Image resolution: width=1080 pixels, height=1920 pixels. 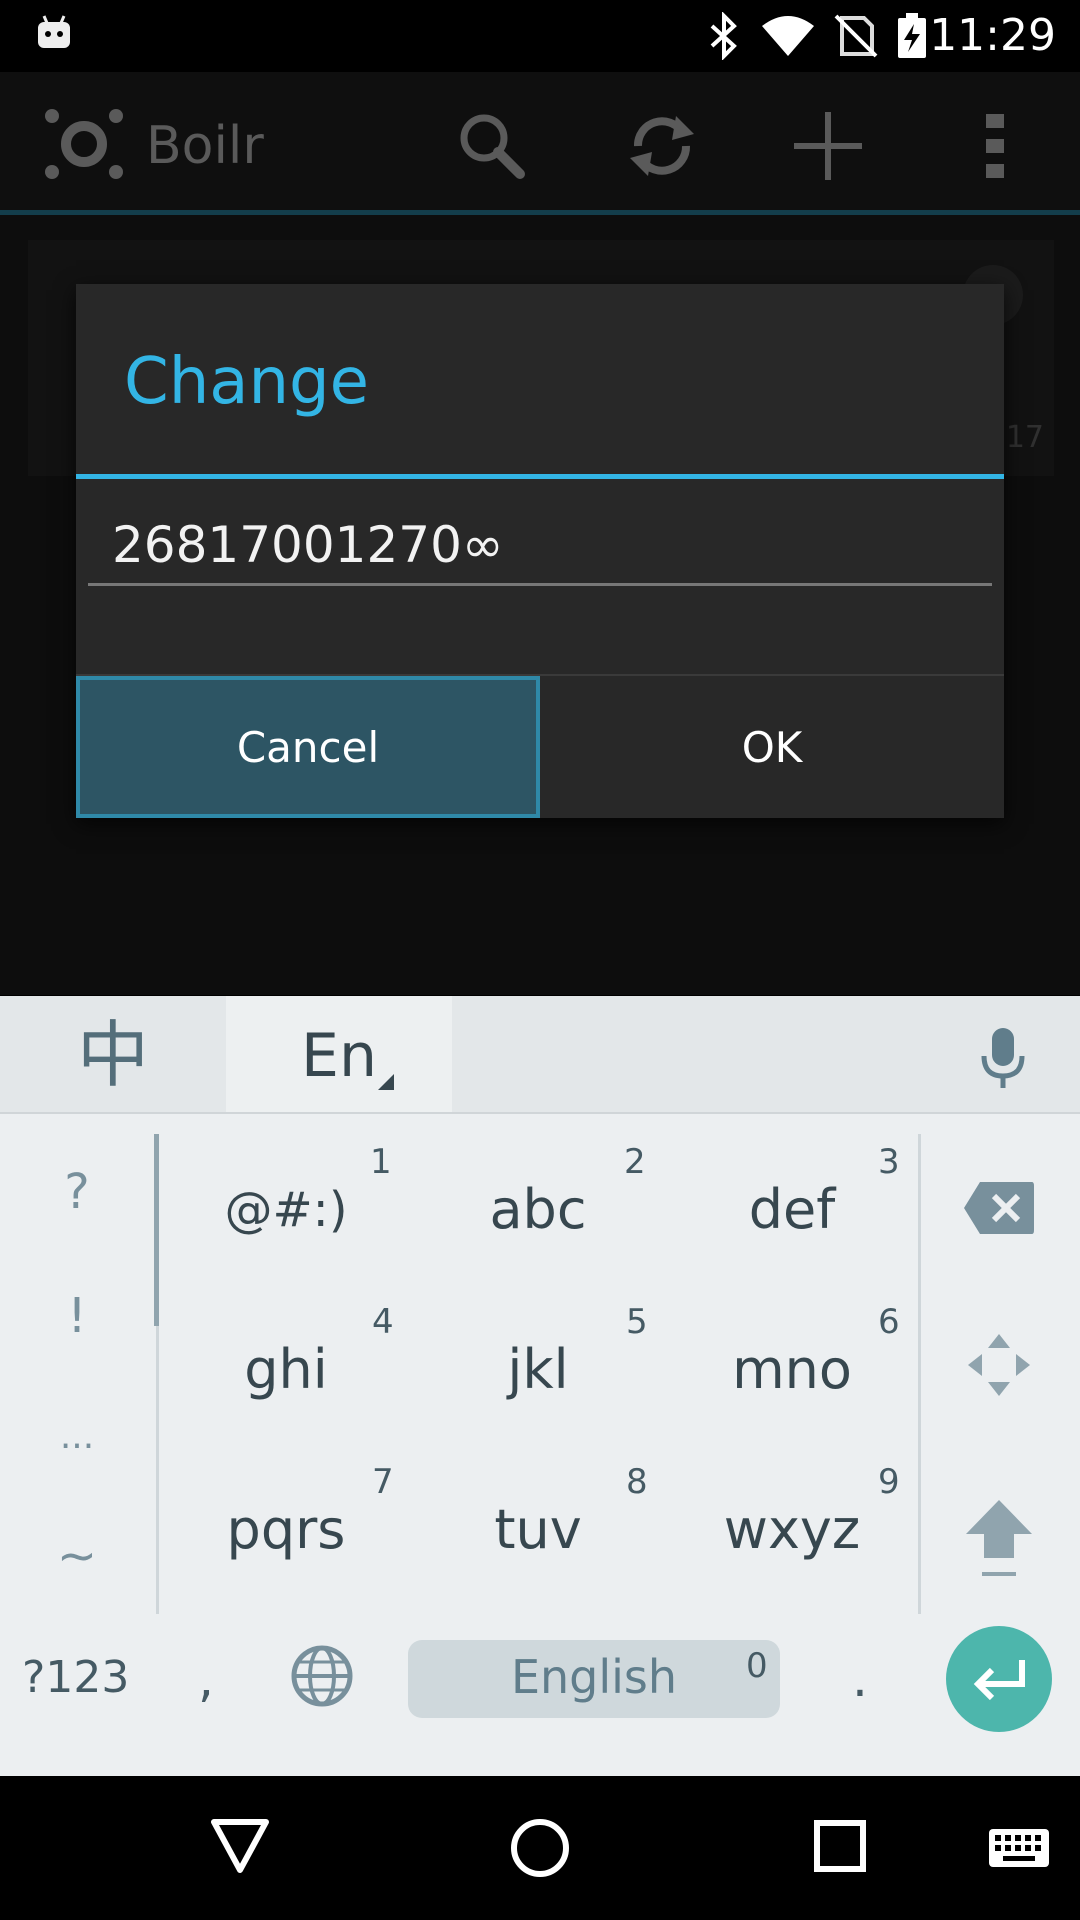 I want to click on value-input, so click(x=540, y=546).